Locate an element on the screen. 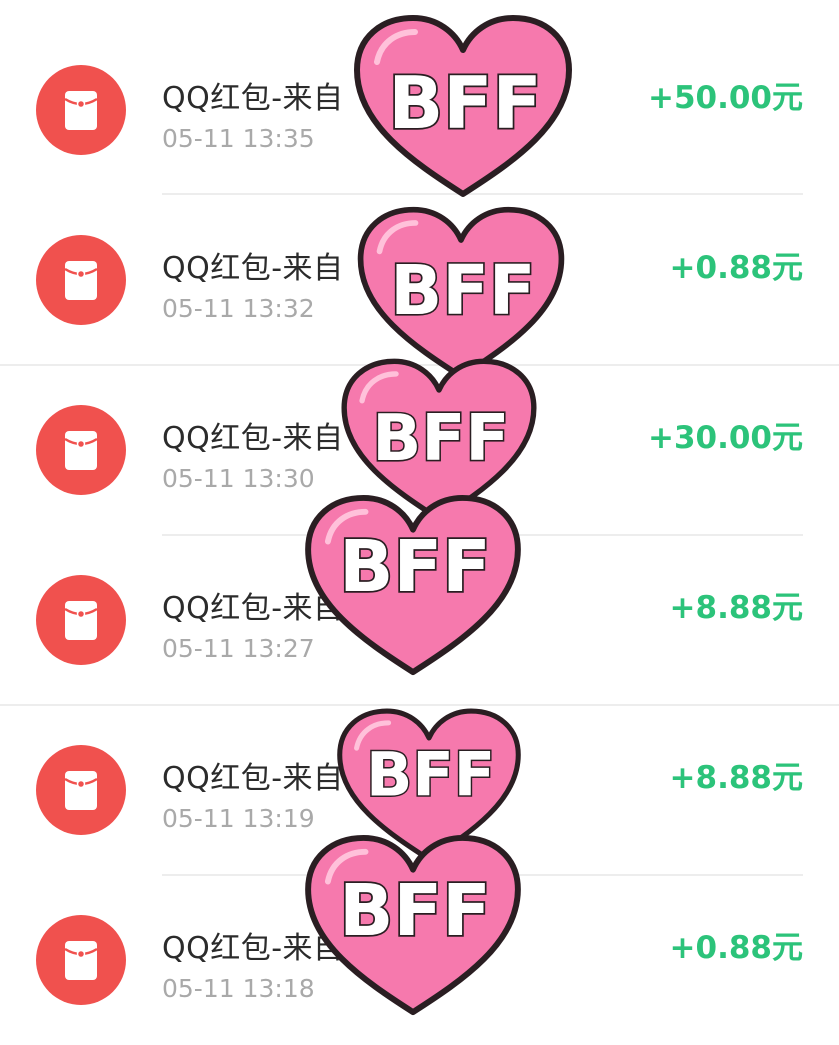  transaction-time: 05-11 13:35 is located at coordinates (238, 138).